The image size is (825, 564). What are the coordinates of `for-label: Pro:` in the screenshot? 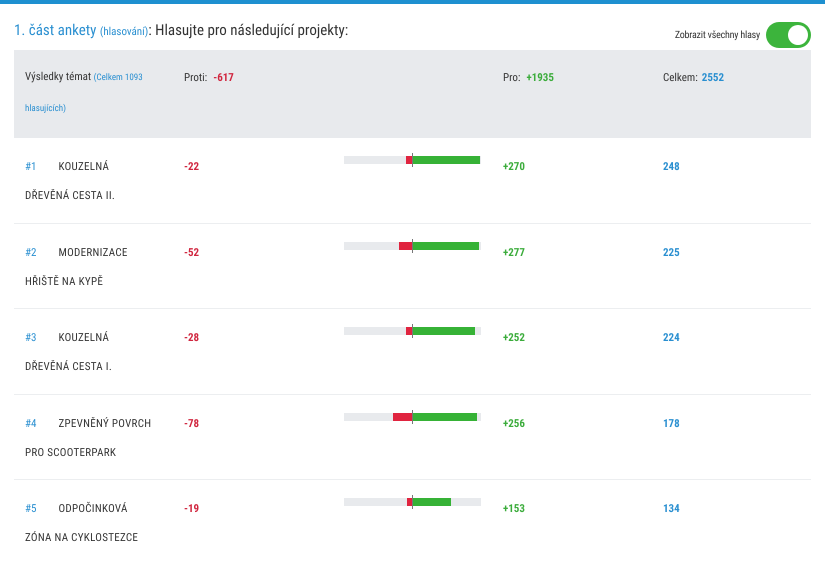 It's located at (511, 78).